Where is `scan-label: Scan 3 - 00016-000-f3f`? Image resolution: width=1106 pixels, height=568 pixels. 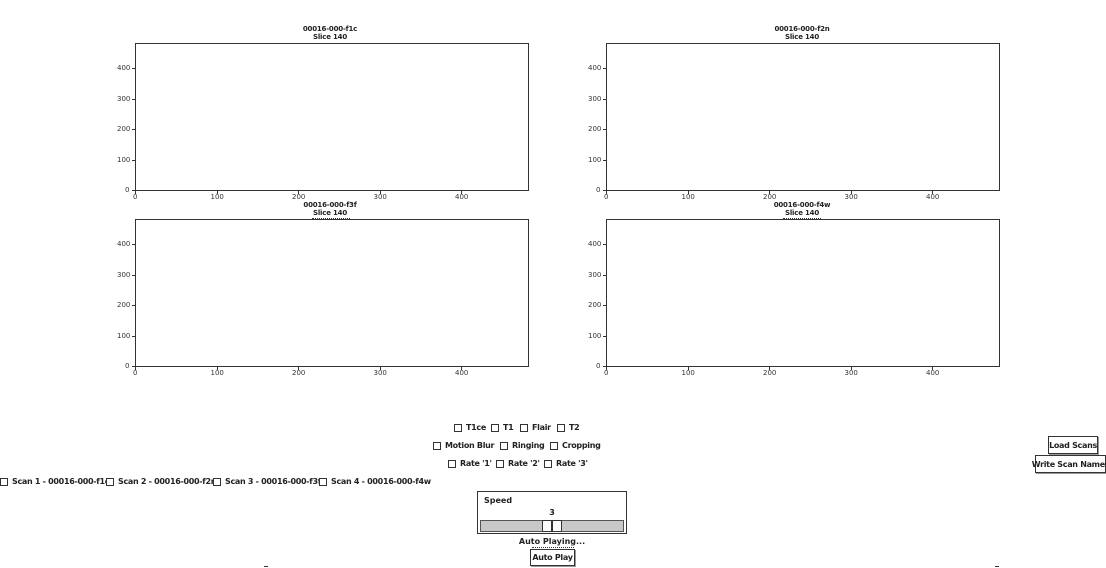
scan-label: Scan 3 - 00016-000-f3f is located at coordinates (273, 481).